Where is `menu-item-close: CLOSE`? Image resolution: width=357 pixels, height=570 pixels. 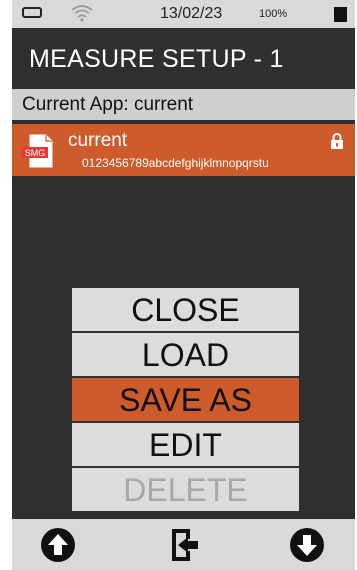
menu-item-close: CLOSE is located at coordinates (185, 309).